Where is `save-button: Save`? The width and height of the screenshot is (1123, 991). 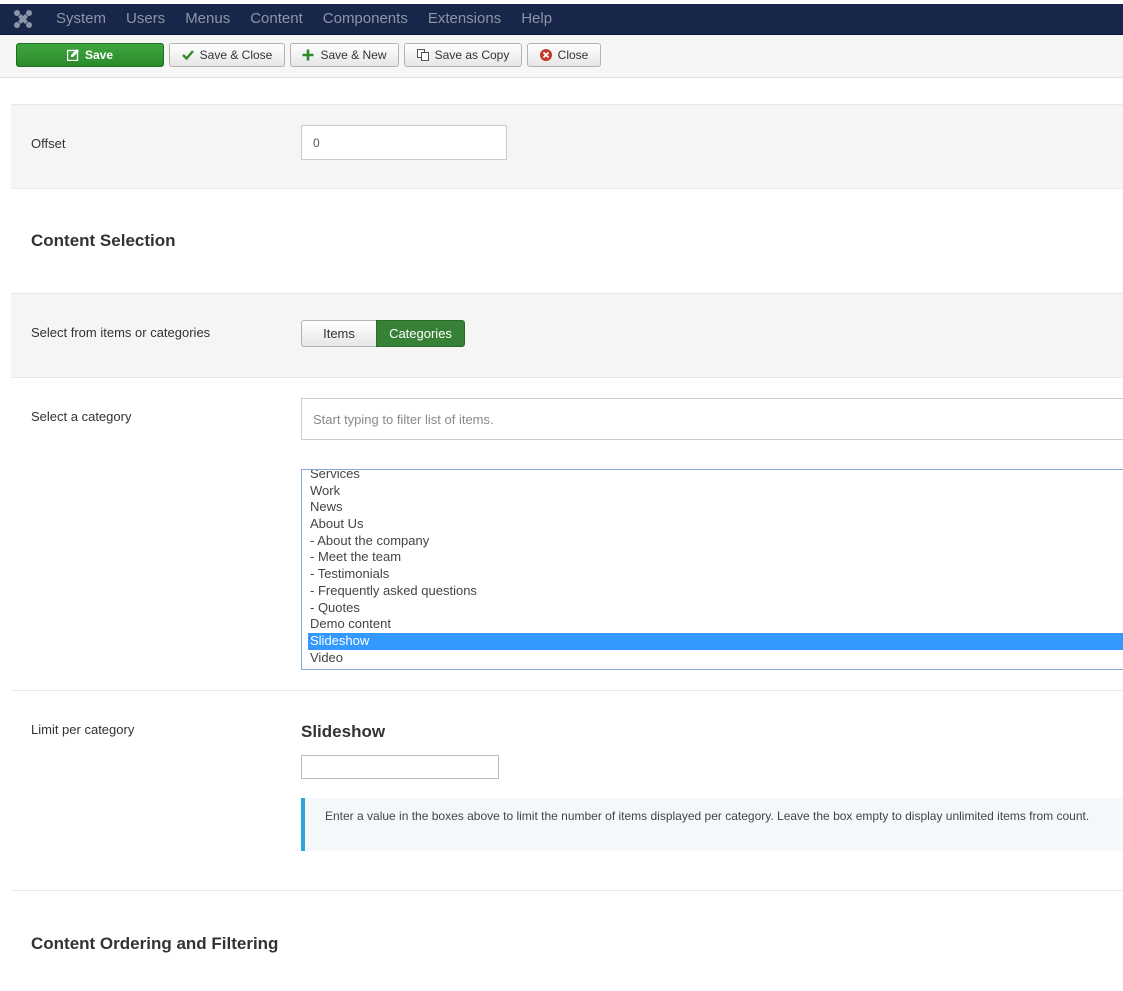 save-button: Save is located at coordinates (90, 55).